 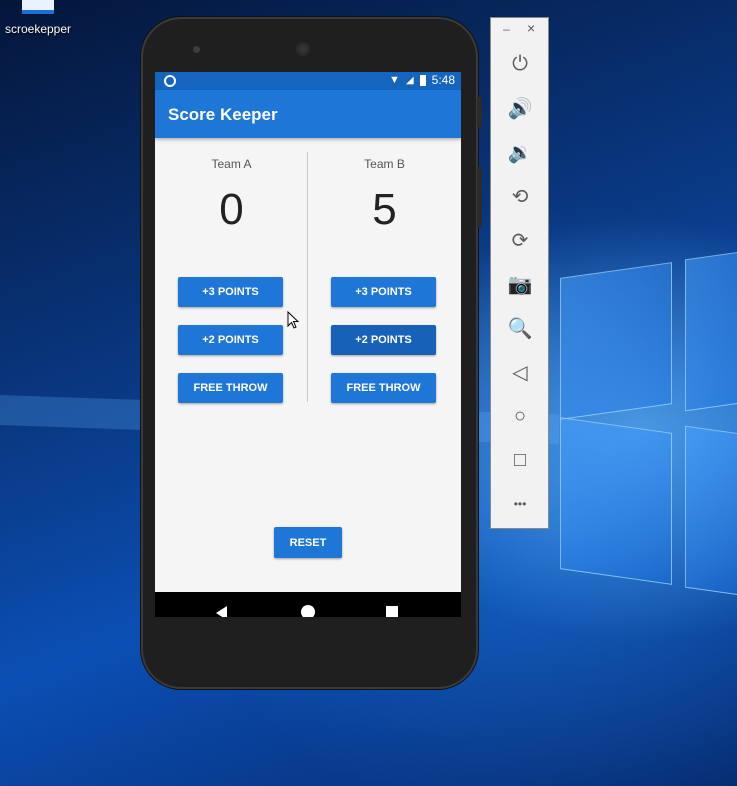 What do you see at coordinates (519, 30) in the screenshot?
I see `toolbar-window-controls: – ×` at bounding box center [519, 30].